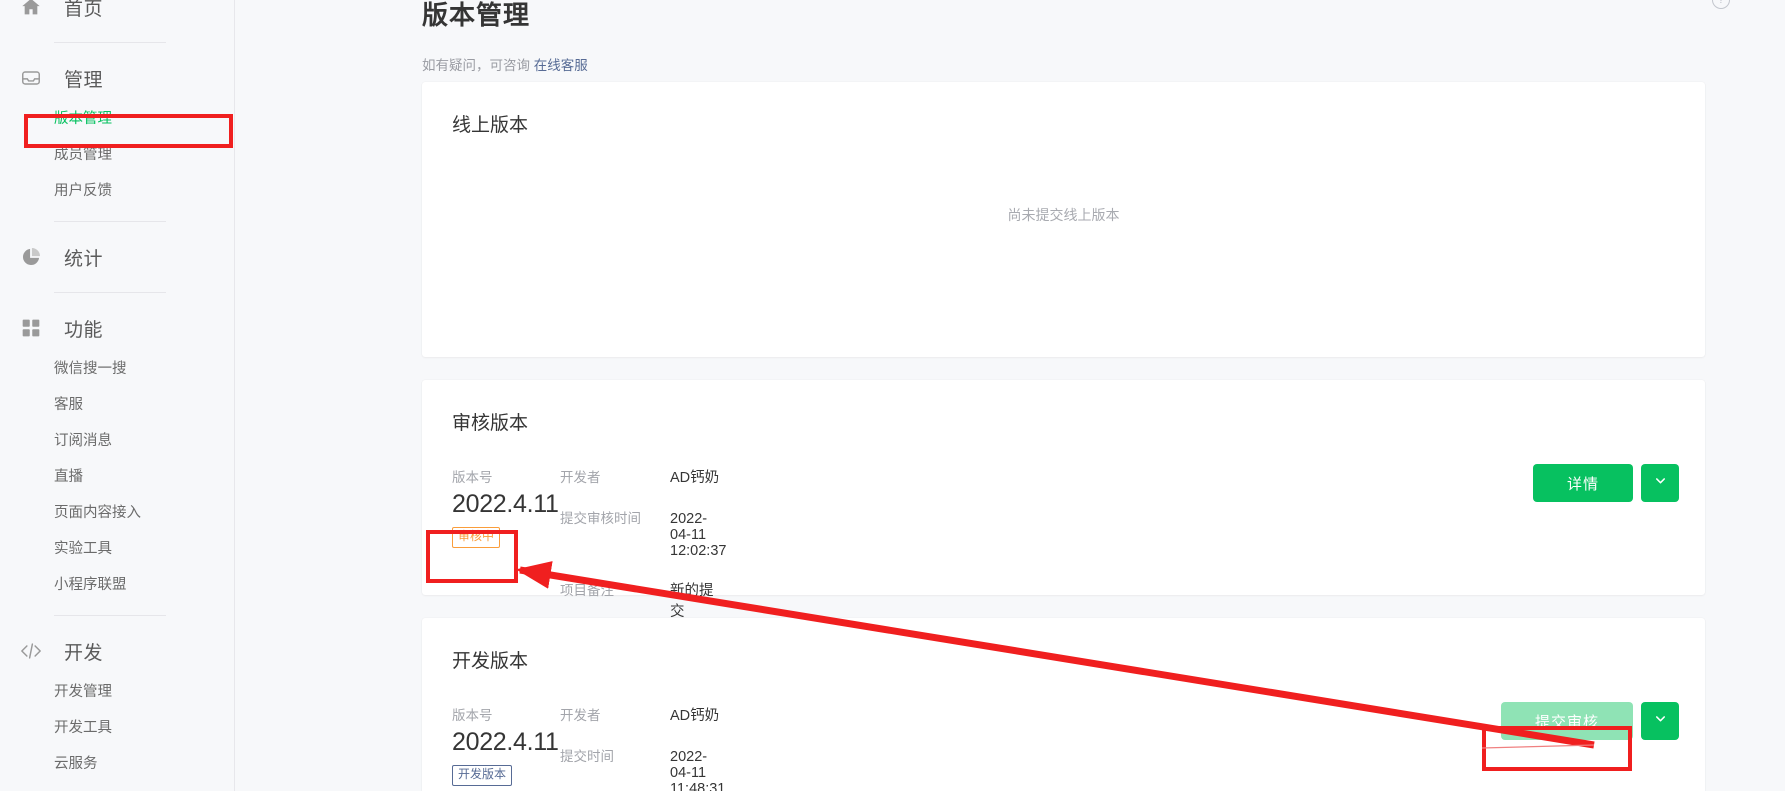 This screenshot has width=1785, height=791. Describe the element at coordinates (83, 691) in the screenshot. I see `sidebar-item-dev-management-label: 开发管理` at that location.